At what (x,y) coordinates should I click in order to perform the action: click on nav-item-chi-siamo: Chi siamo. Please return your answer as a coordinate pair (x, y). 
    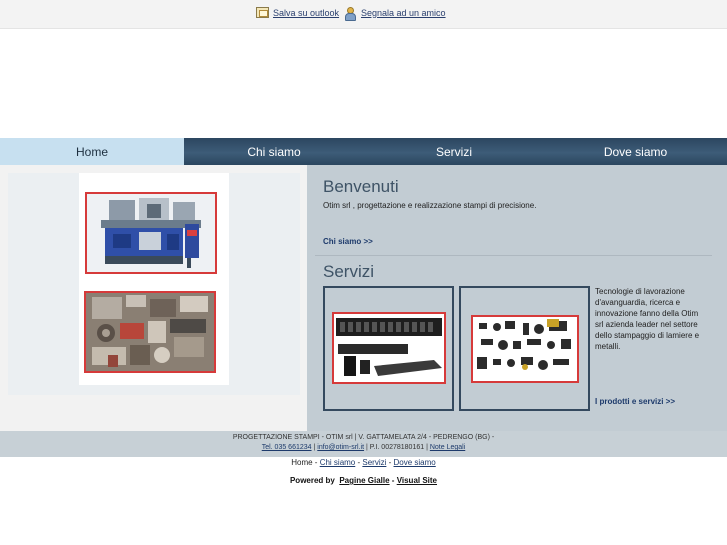
    Looking at the image, I should click on (274, 151).